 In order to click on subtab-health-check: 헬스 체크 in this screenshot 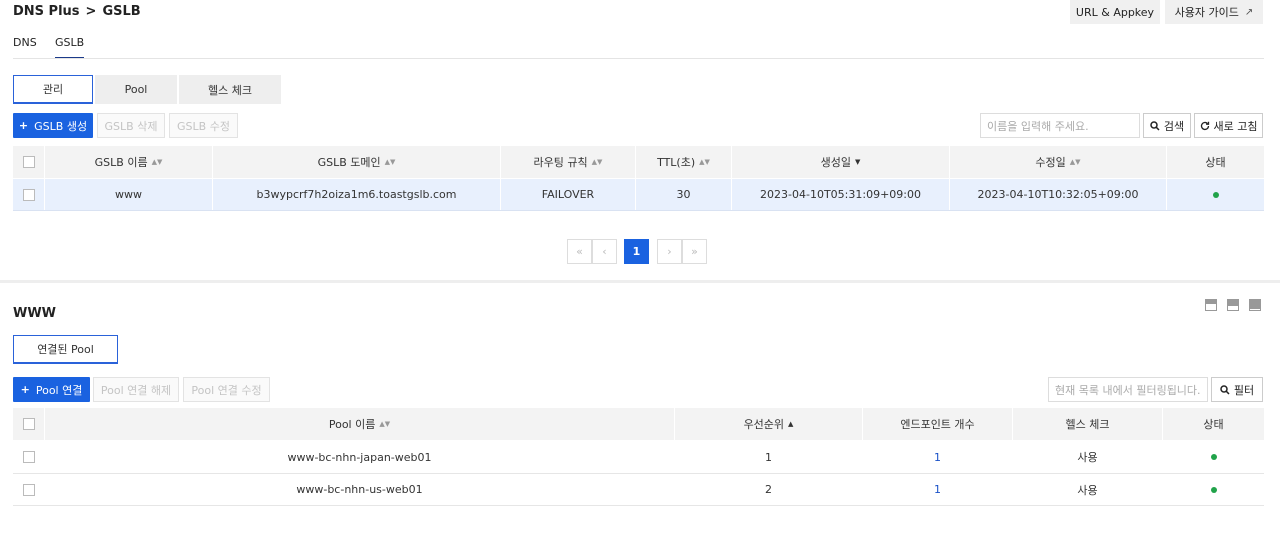, I will do `click(230, 89)`.